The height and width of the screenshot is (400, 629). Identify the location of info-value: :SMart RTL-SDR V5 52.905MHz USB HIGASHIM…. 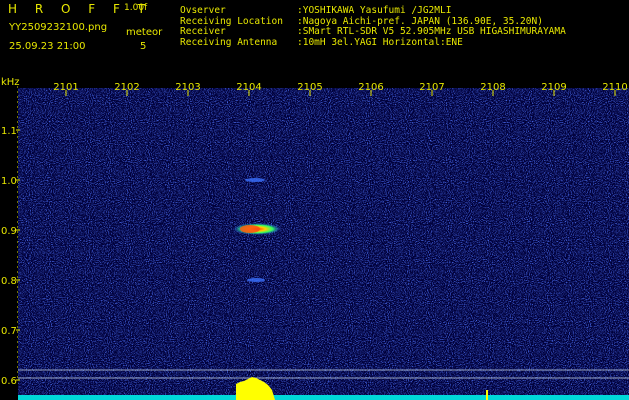
(431, 31).